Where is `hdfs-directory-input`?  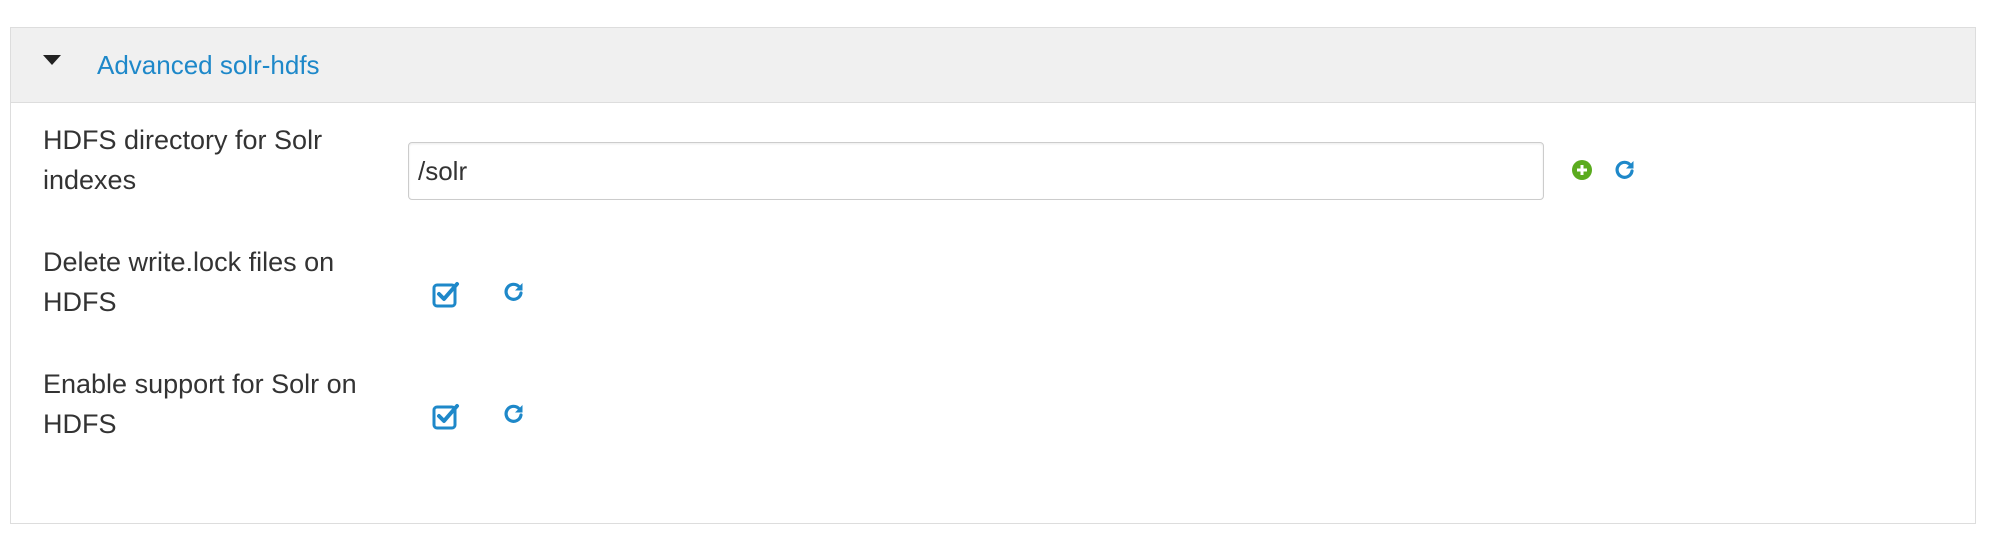
hdfs-directory-input is located at coordinates (976, 171).